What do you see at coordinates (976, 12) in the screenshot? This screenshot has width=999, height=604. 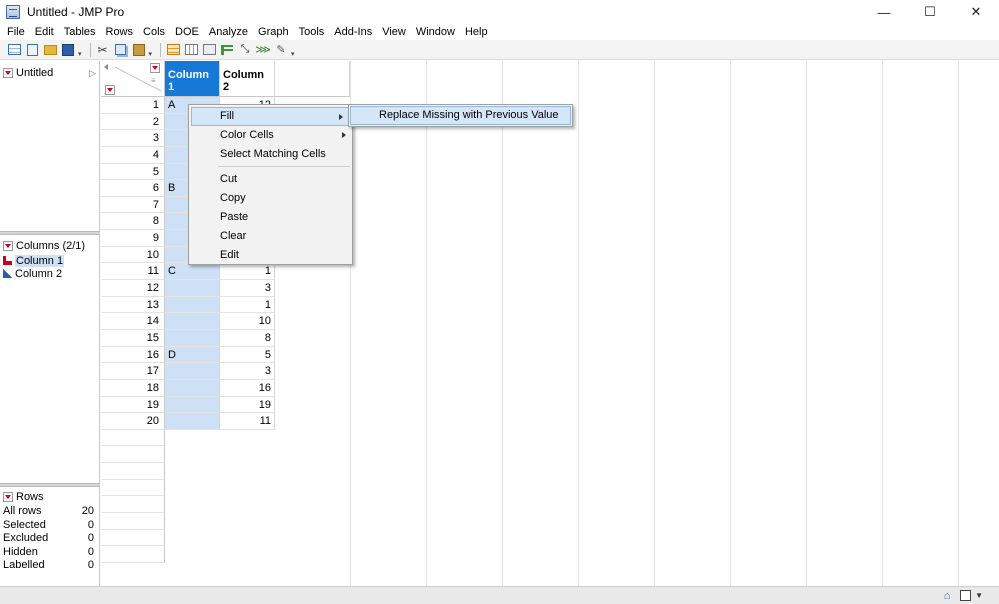 I see `close-button: ✕` at bounding box center [976, 12].